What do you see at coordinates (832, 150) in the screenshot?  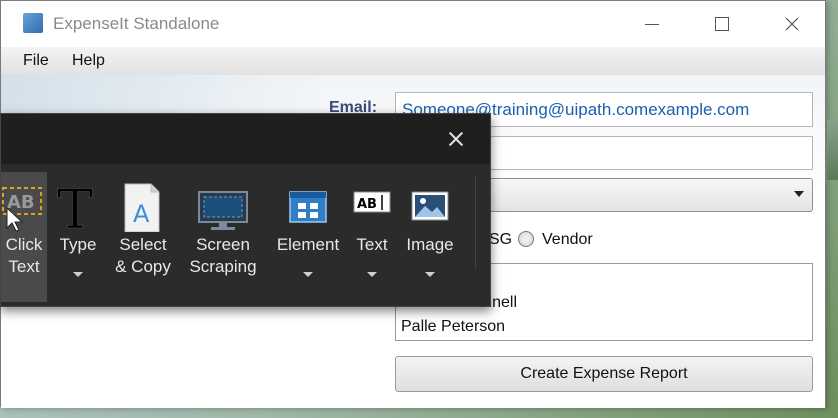 I see `desktop-background` at bounding box center [832, 150].